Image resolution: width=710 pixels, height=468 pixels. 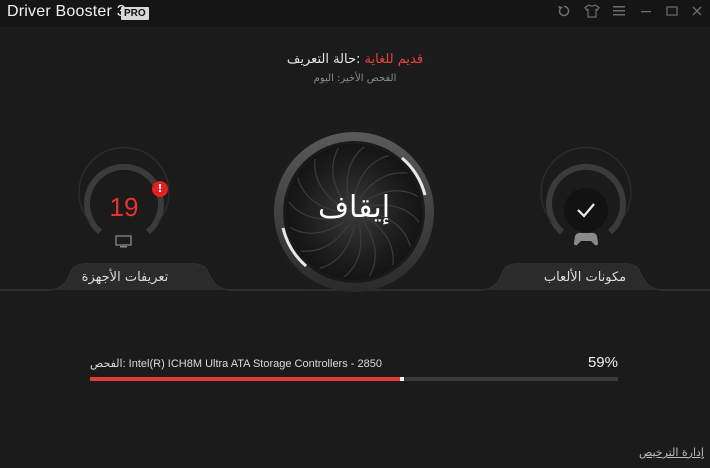 I want to click on scan-progress-bar, so click(x=354, y=379).